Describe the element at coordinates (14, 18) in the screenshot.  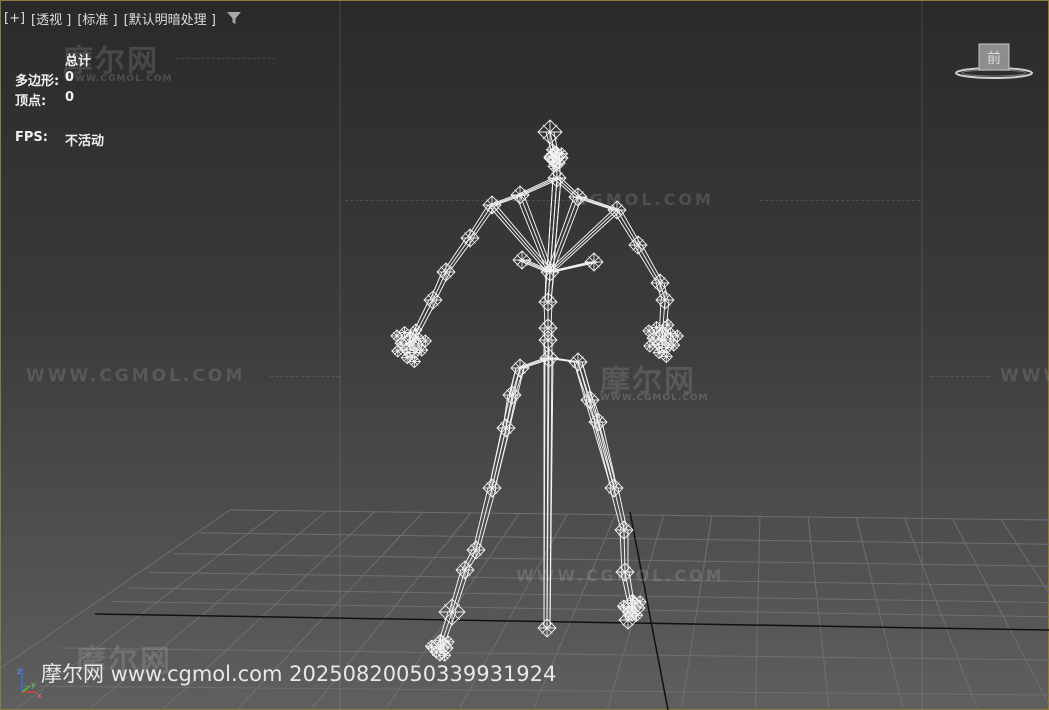
I see `viewport-plus-menu: [+]` at that location.